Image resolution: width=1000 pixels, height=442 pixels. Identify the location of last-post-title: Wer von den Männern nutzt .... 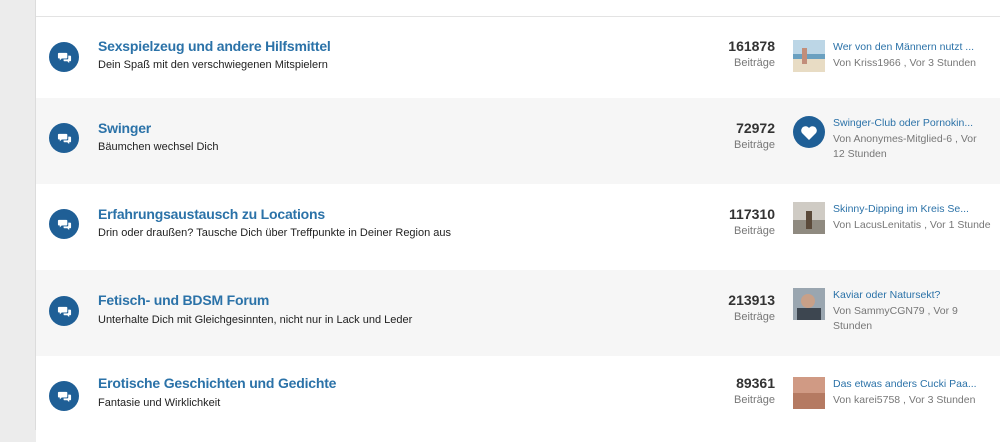
(912, 47).